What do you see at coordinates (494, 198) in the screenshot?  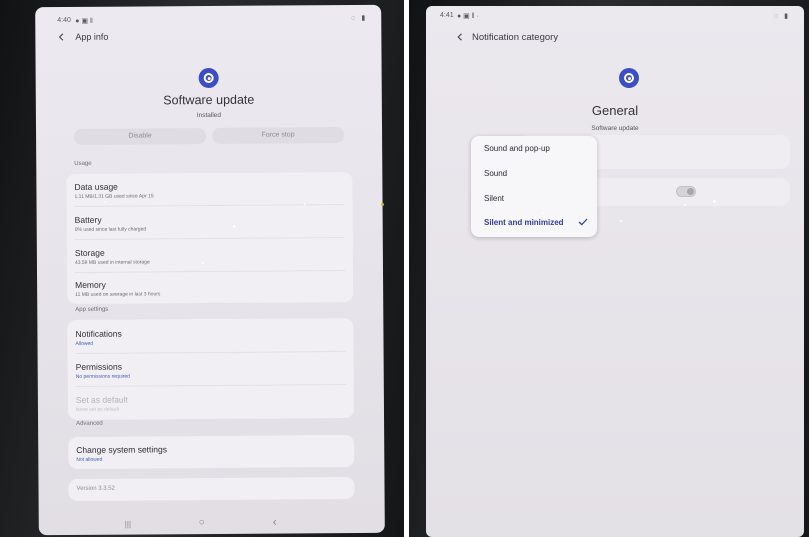 I see `popup-option-silent: Silent` at bounding box center [494, 198].